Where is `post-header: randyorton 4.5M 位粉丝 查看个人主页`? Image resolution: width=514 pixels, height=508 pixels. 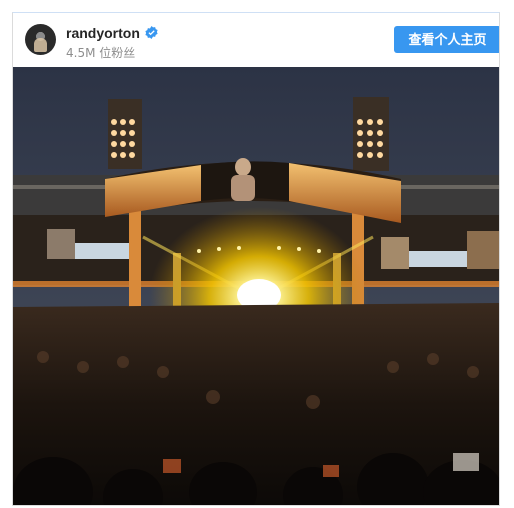
post-header: randyorton 4.5M 位粉丝 查看个人主页 is located at coordinates (256, 40).